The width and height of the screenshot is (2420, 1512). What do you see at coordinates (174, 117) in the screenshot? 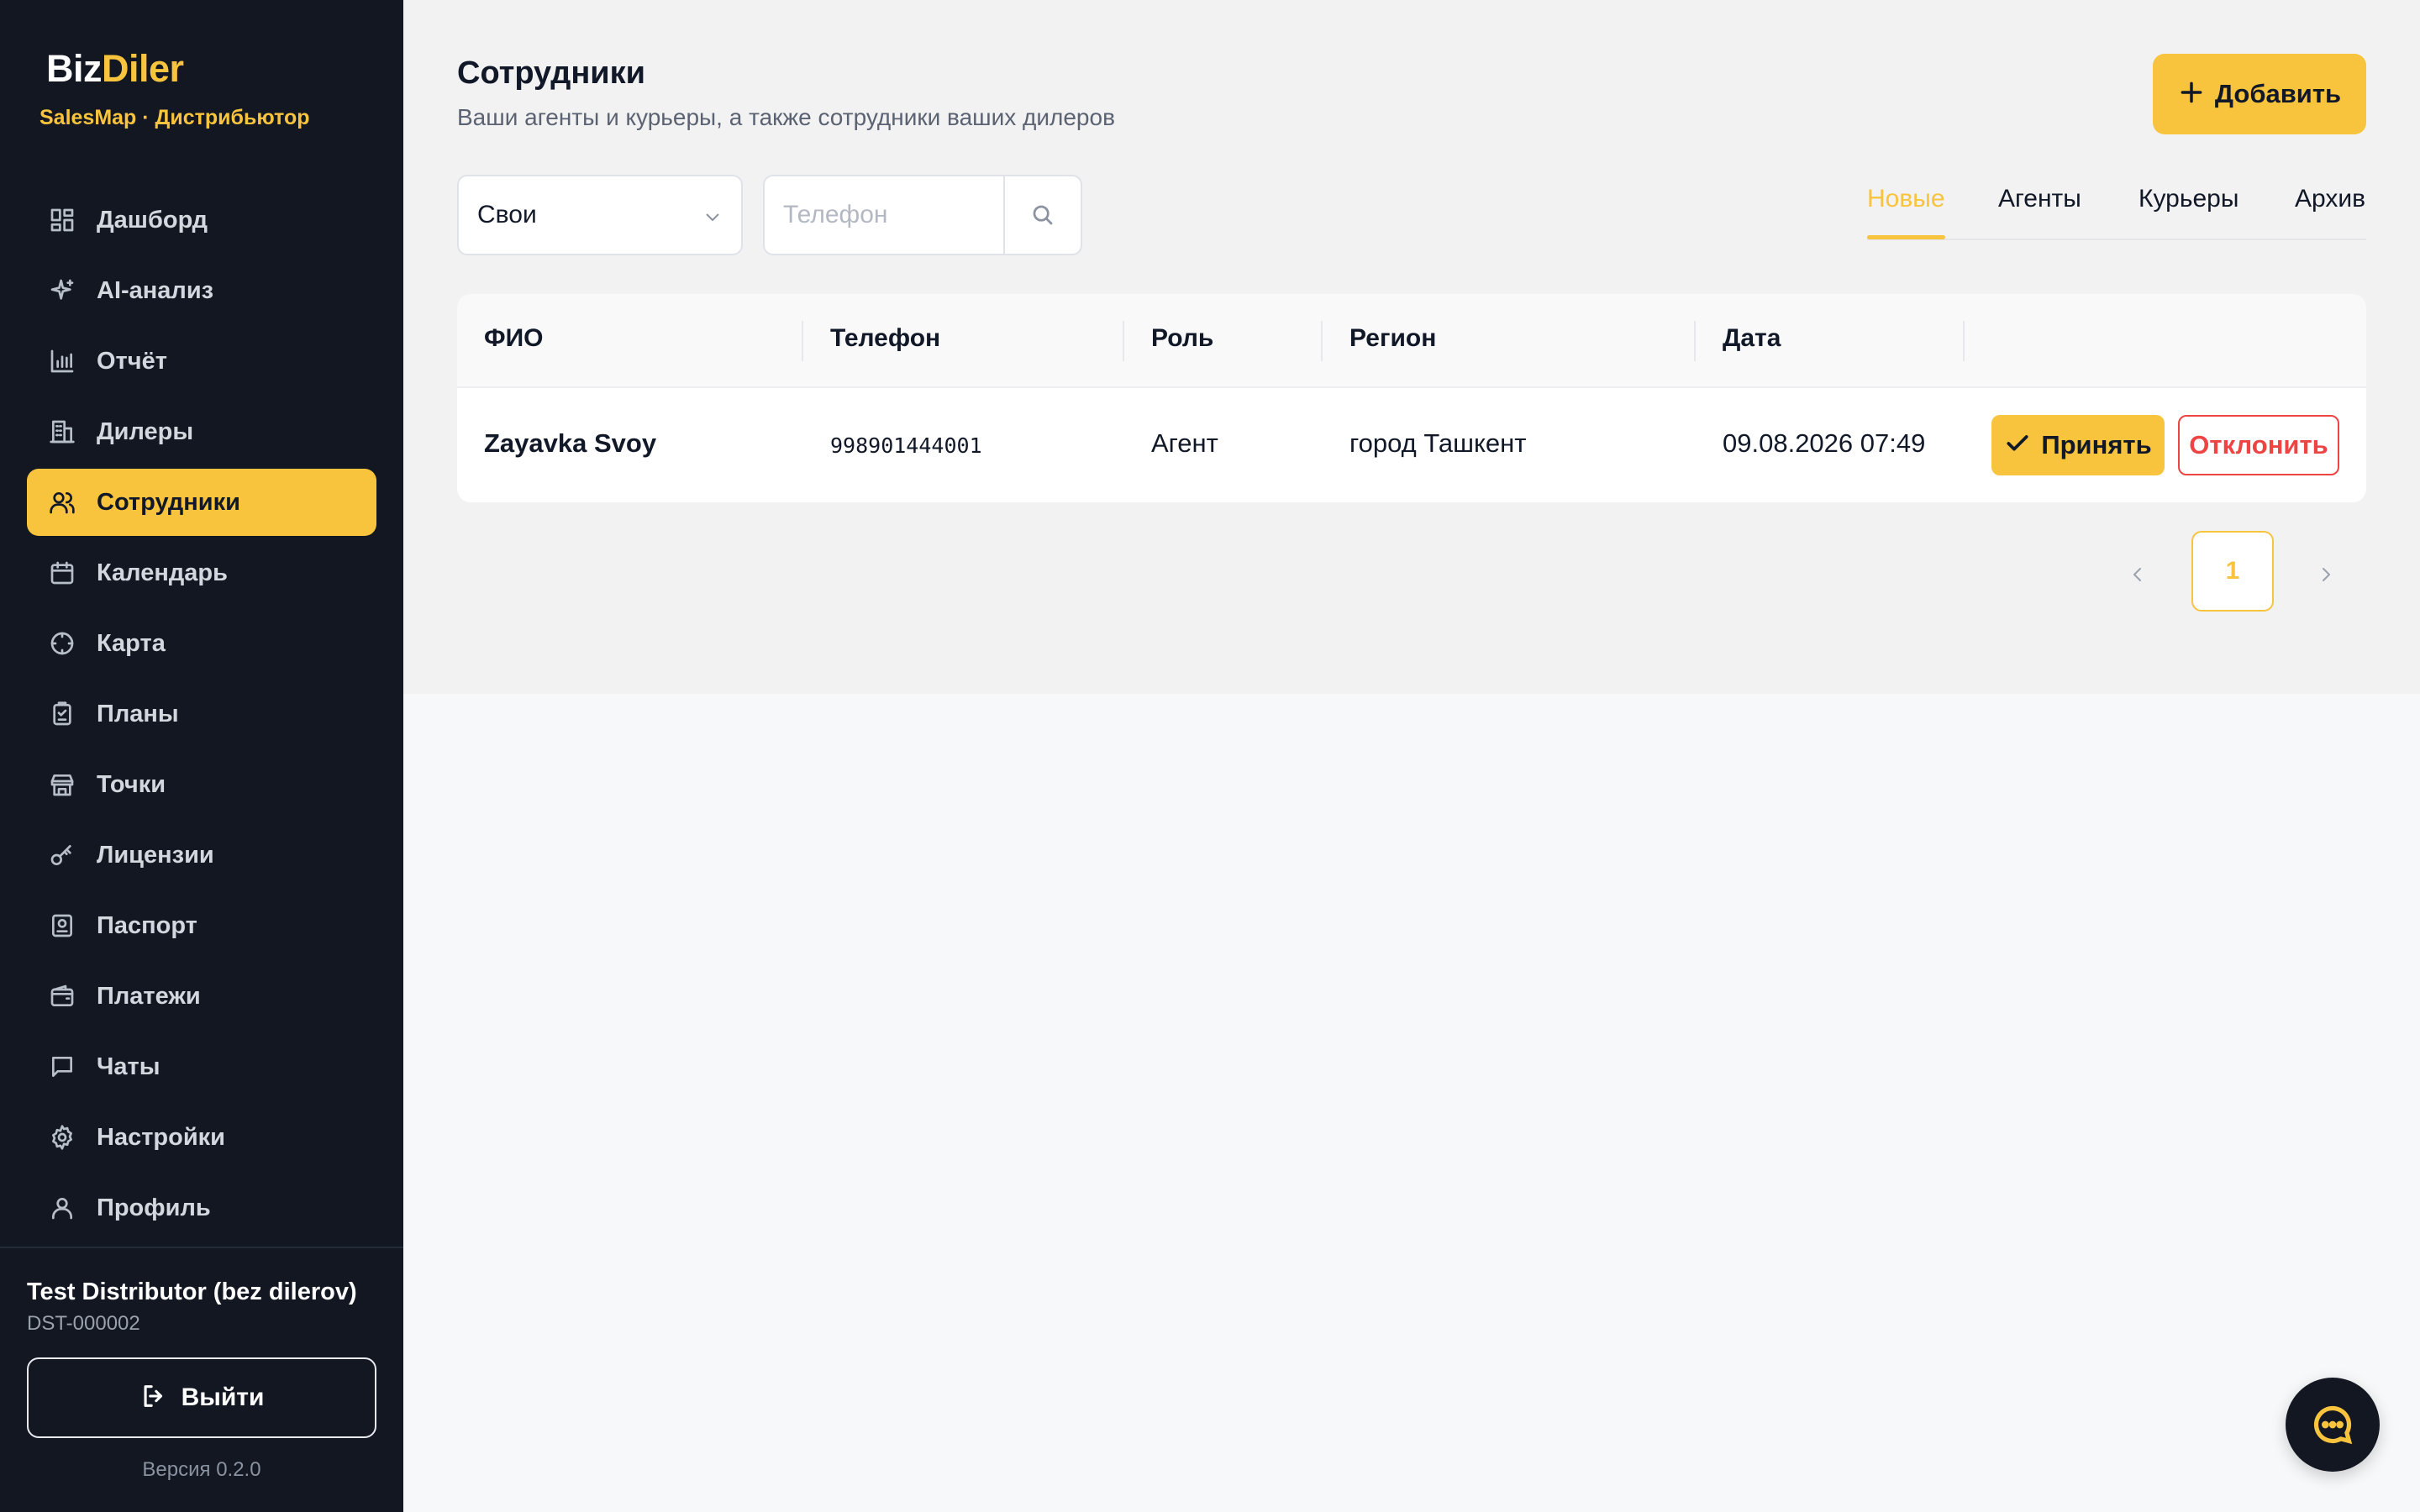
I see `brand-subtitle: SalesMap · Дистрибьютор` at bounding box center [174, 117].